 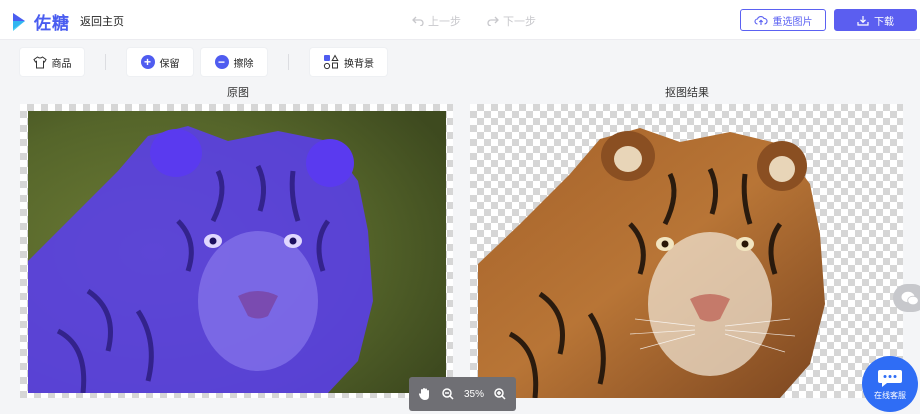 I want to click on erase-brush-button: − 擦除, so click(x=234, y=62).